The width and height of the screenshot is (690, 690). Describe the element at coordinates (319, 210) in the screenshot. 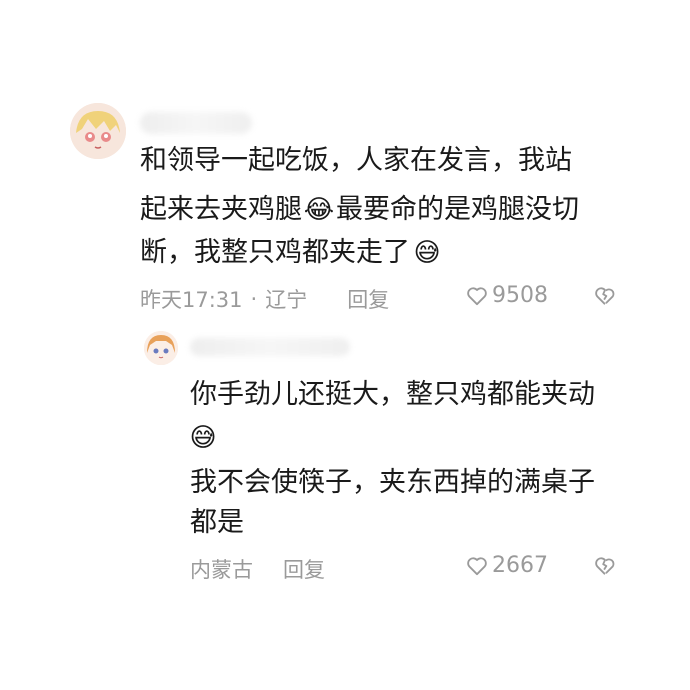

I see `laughing-crying-emoji-icon: 😂` at that location.